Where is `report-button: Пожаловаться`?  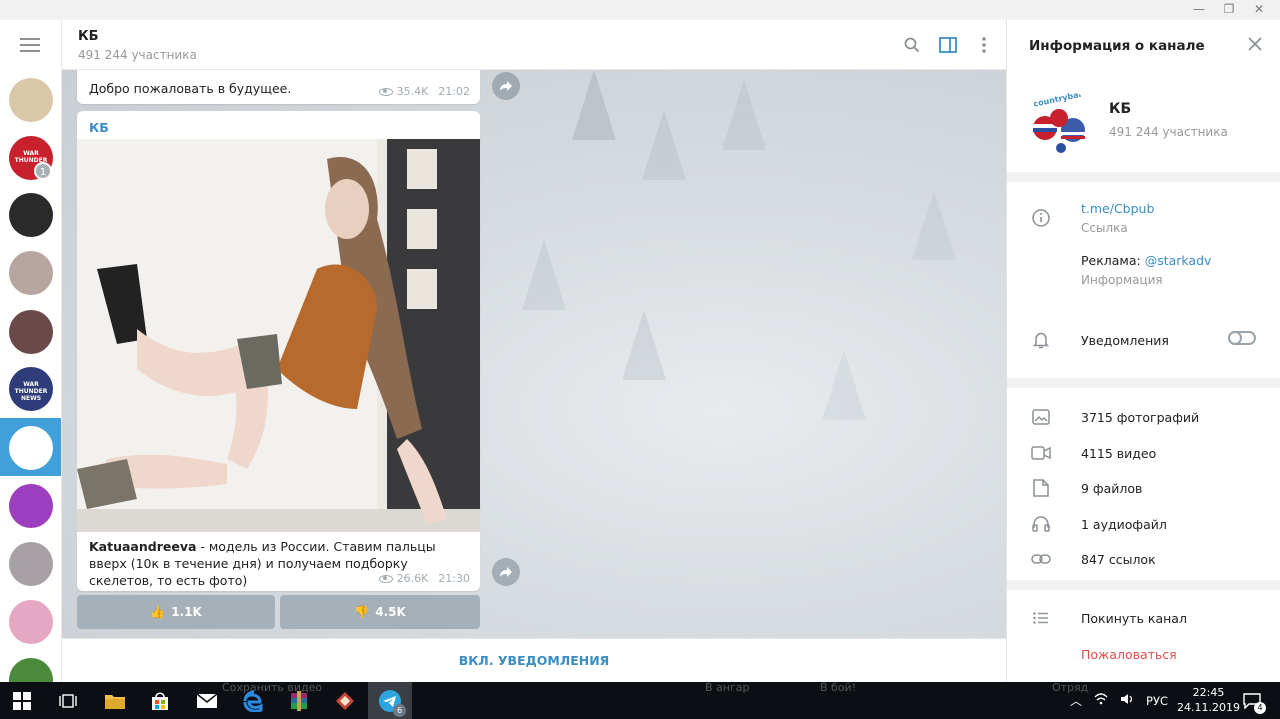 report-button: Пожаловаться is located at coordinates (1129, 654).